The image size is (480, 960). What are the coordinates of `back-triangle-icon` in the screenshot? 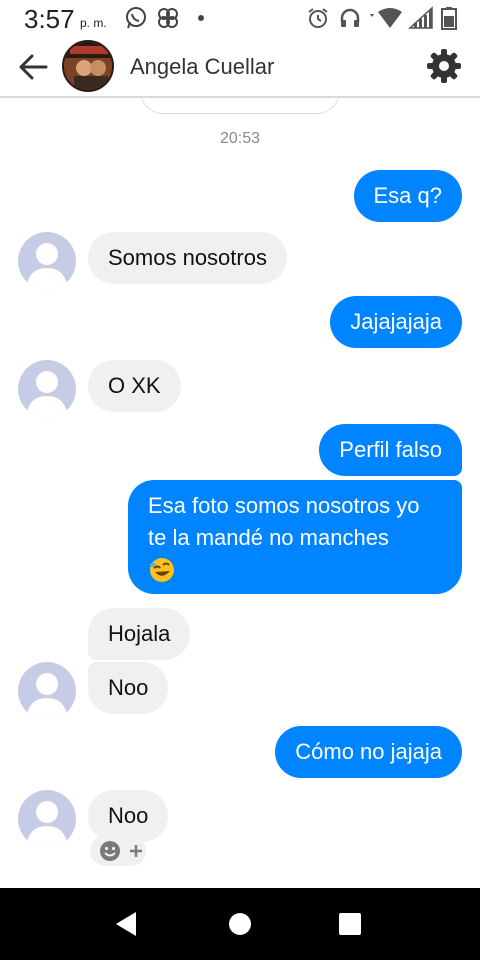 It's located at (126, 924).